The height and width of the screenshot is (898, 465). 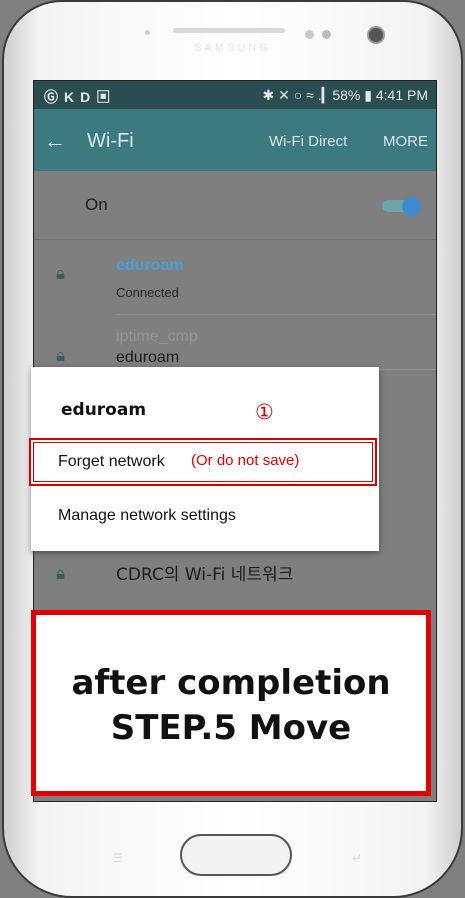 I want to click on forget-network-note: (Or do not save), so click(x=245, y=460).